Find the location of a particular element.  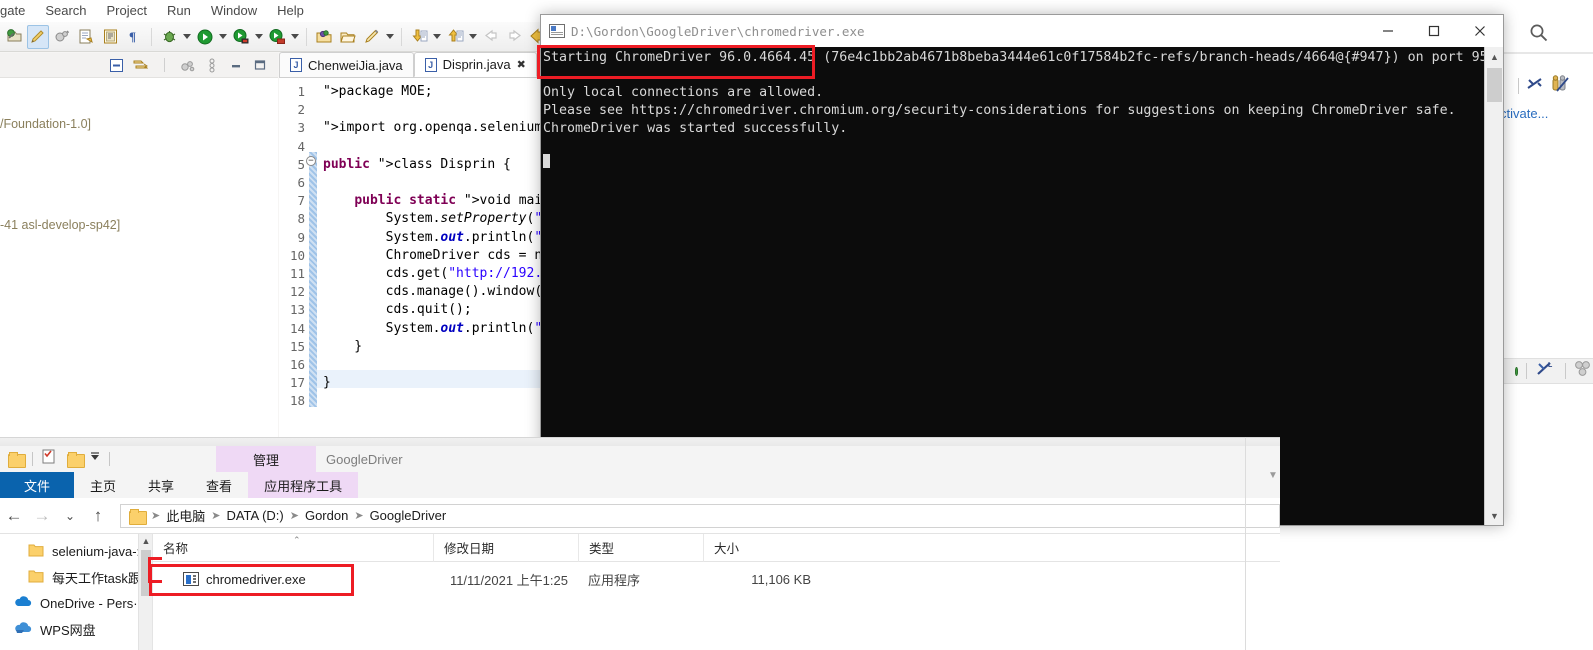

nav-scroll-thumb is located at coordinates (146, 573).